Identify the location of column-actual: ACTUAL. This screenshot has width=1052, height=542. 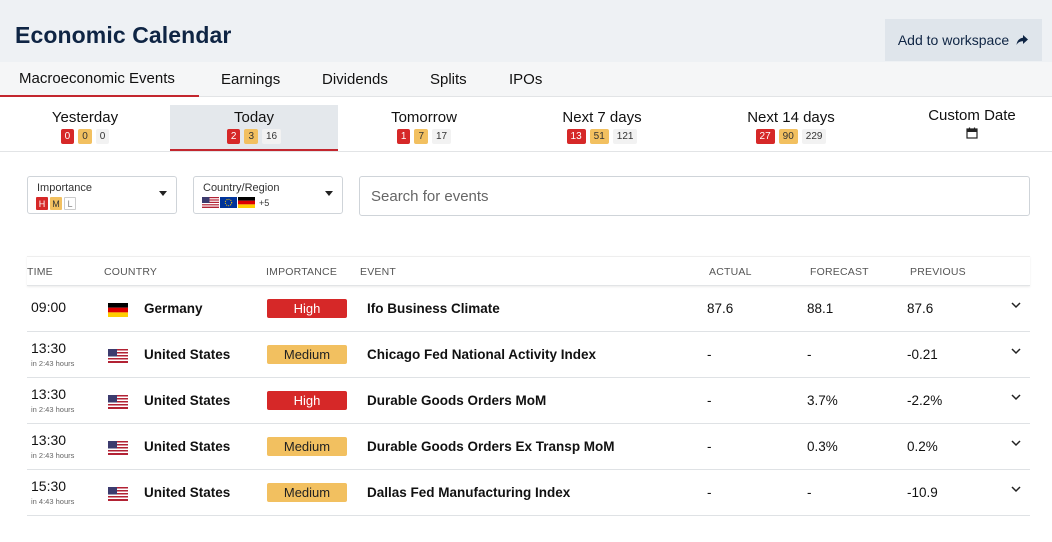
(730, 272).